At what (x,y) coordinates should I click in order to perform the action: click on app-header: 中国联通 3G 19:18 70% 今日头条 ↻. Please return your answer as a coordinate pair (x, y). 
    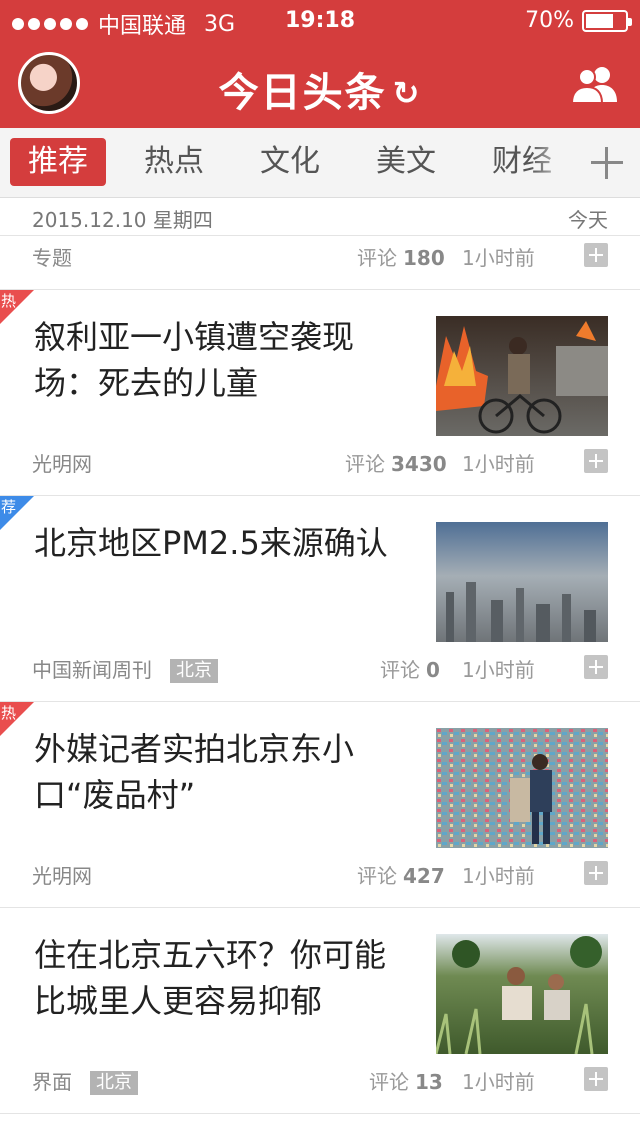
    Looking at the image, I should click on (320, 64).